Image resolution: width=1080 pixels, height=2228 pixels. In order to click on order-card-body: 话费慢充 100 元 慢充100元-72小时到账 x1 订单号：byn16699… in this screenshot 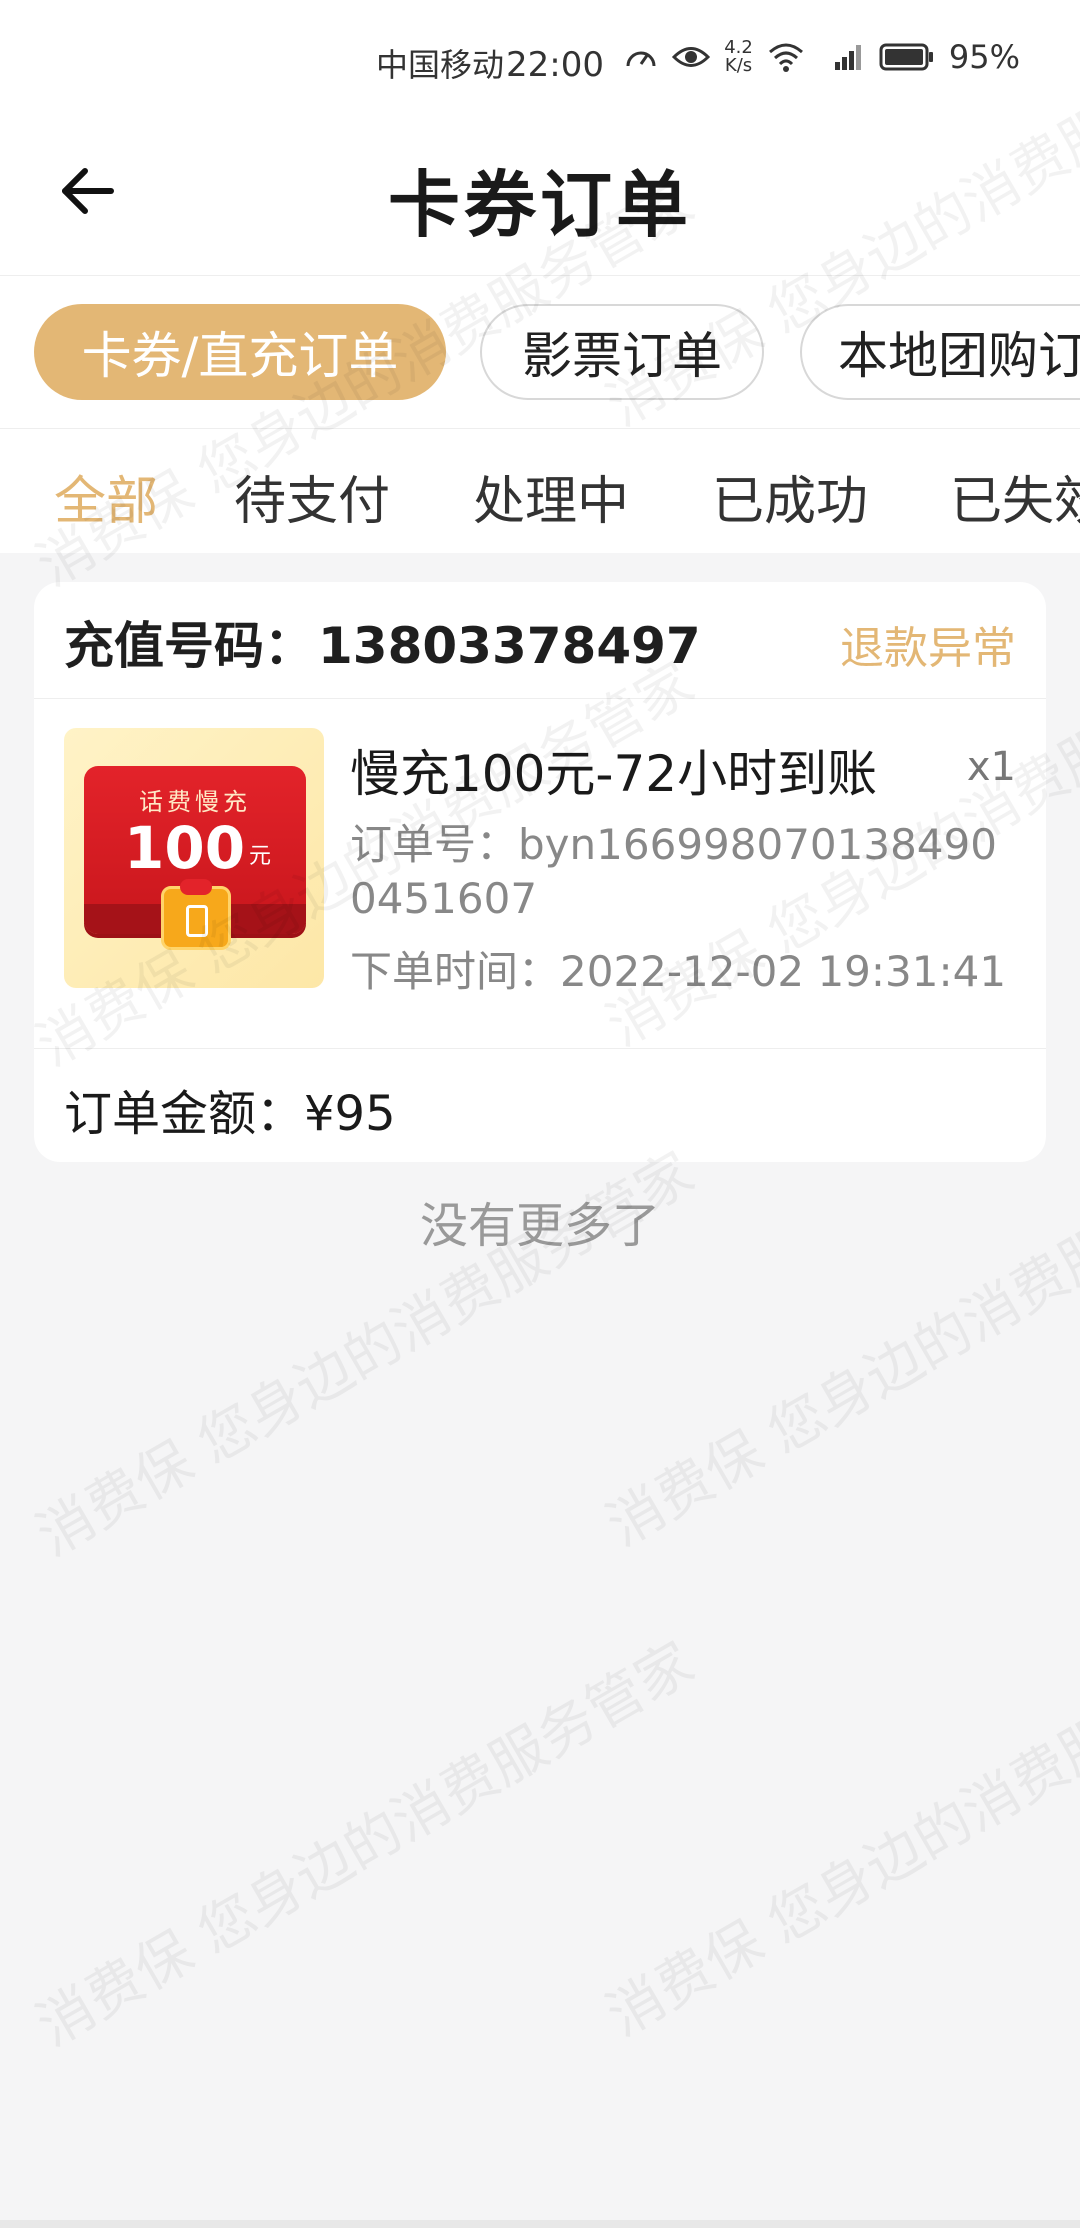, I will do `click(540, 873)`.